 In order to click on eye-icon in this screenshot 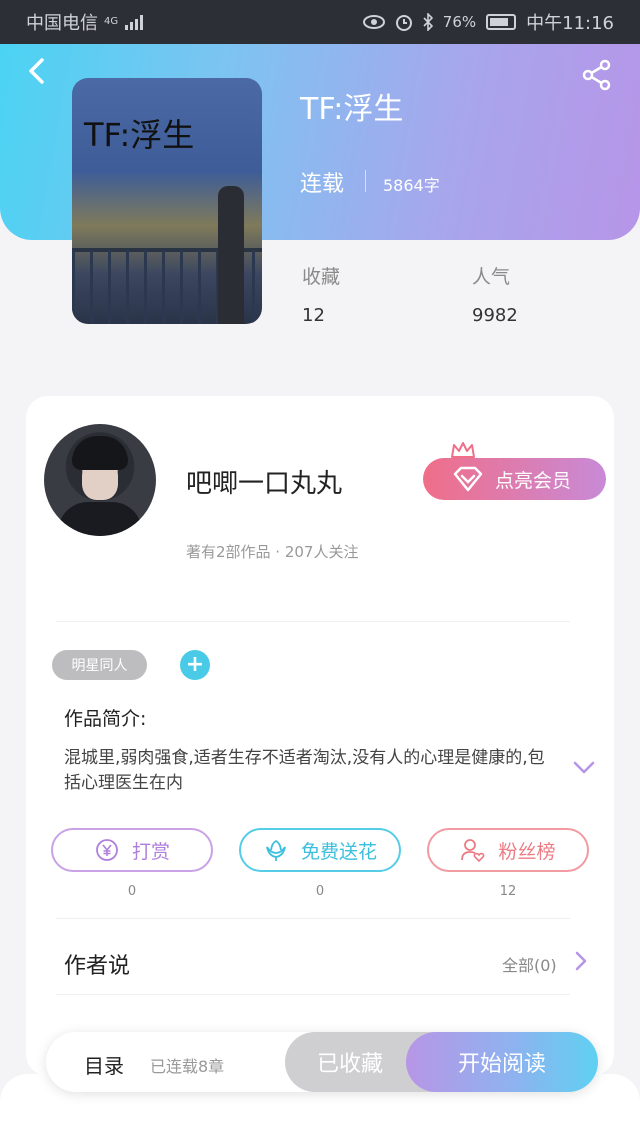, I will do `click(373, 22)`.